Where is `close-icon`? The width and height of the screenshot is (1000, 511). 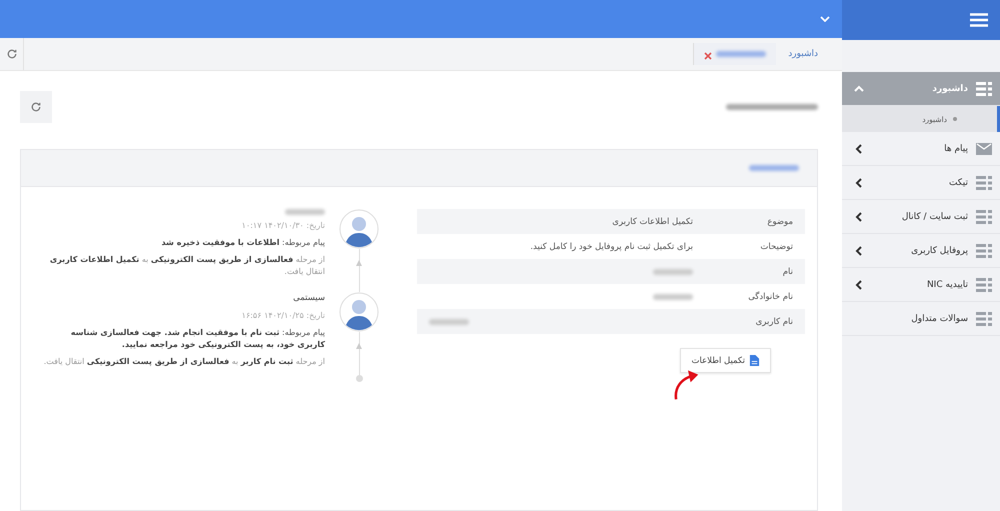
close-icon is located at coordinates (708, 56).